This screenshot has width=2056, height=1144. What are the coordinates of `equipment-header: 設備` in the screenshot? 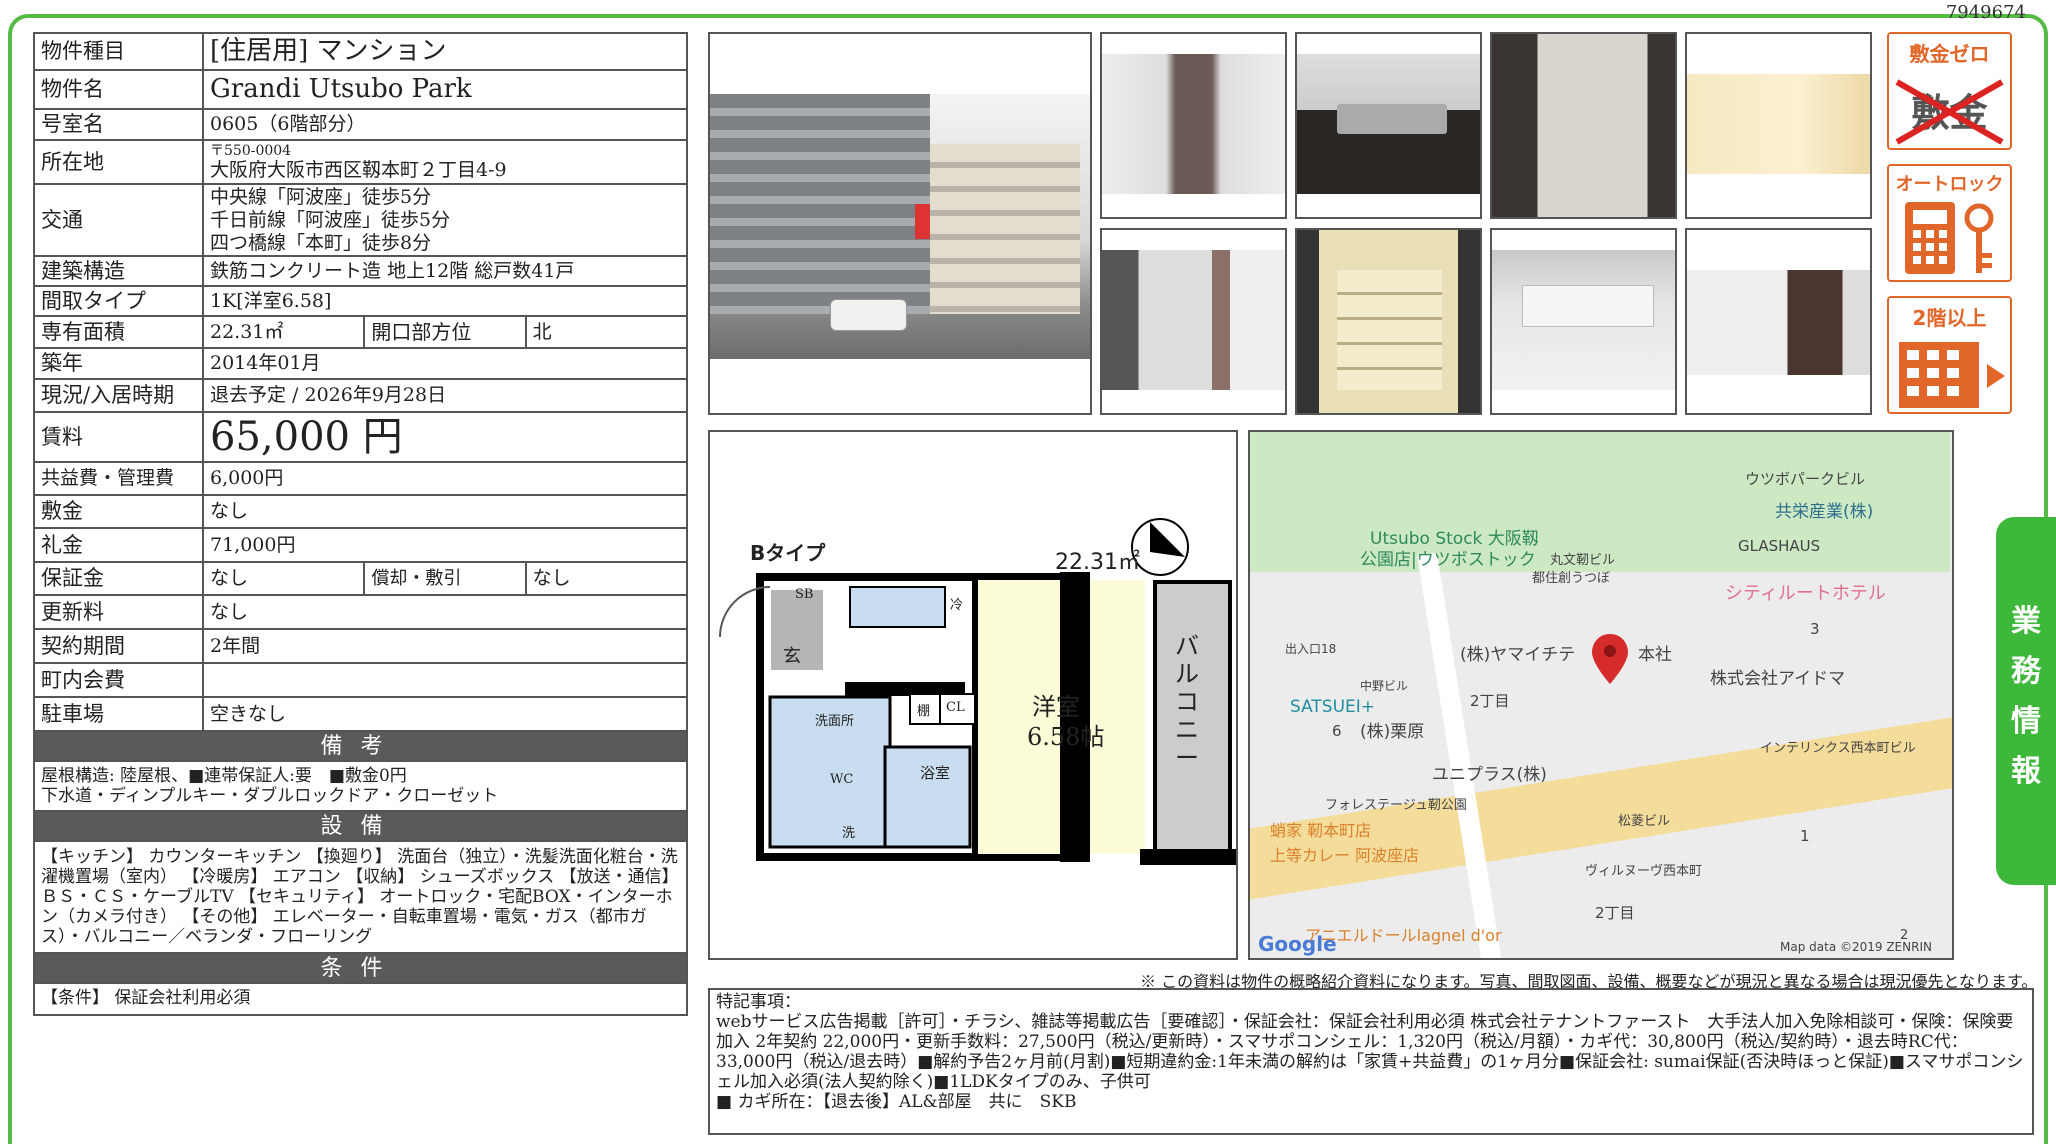 It's located at (360, 826).